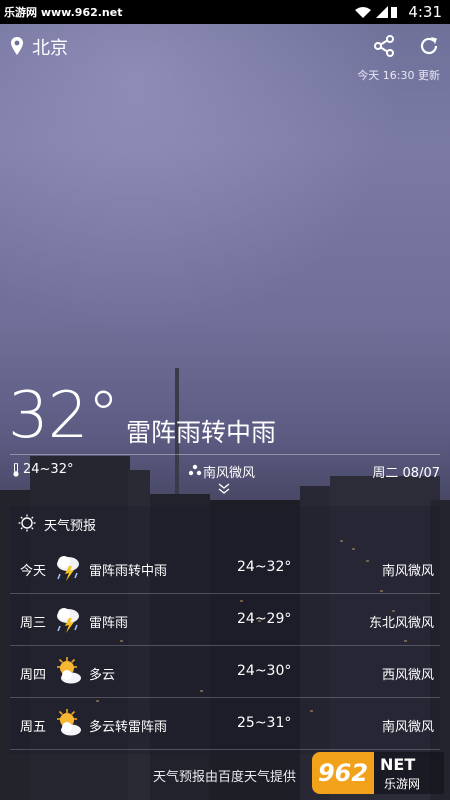 Image resolution: width=450 pixels, height=800 pixels. Describe the element at coordinates (229, 473) in the screenshot. I see `wind-info: 南风微风` at that location.